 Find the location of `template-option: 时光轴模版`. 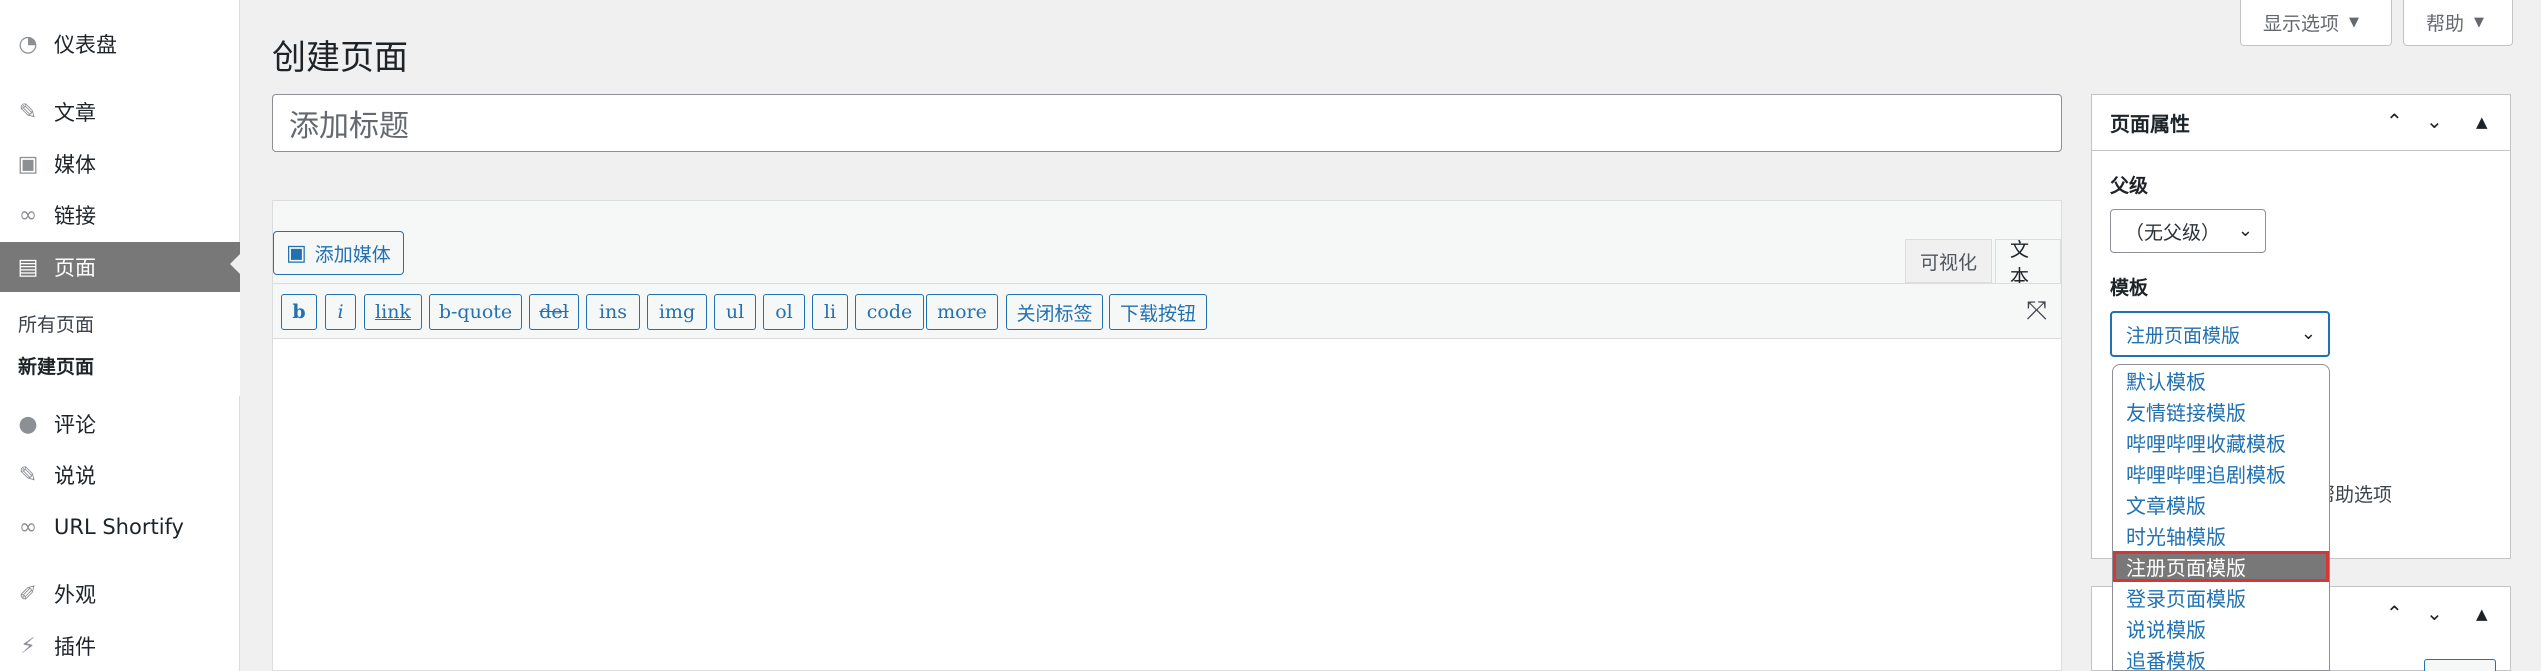

template-option: 时光轴模版 is located at coordinates (2221, 535).